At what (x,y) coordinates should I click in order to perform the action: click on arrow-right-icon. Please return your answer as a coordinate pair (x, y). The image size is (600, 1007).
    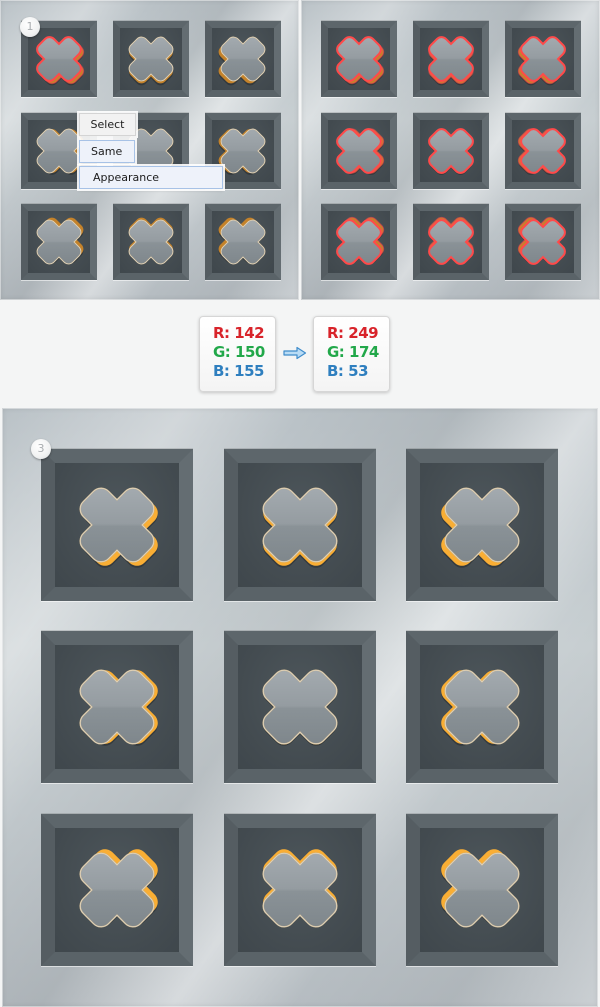
    Looking at the image, I should click on (295, 353).